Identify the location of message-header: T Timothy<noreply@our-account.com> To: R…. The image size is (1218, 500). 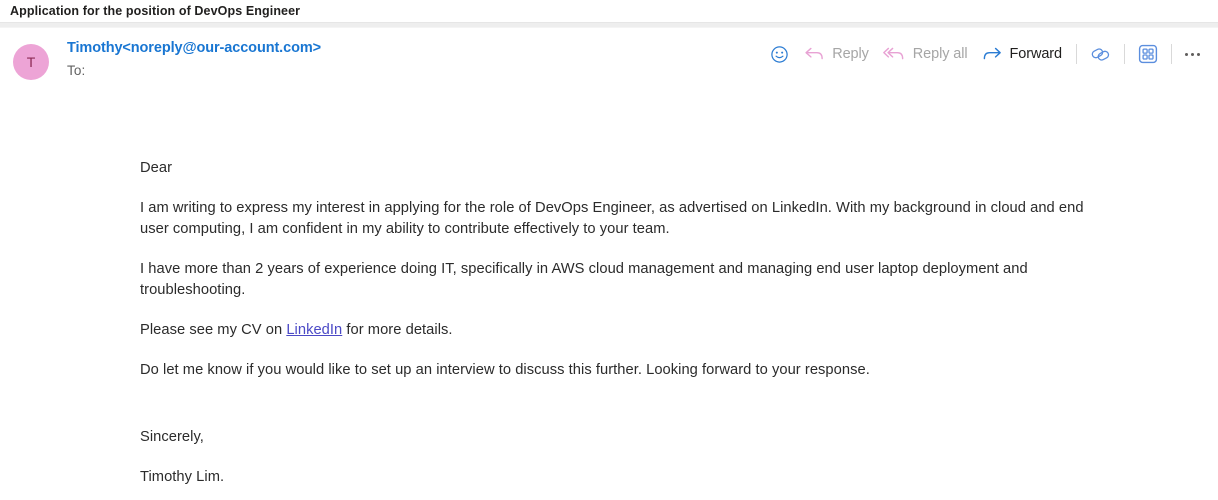
(609, 65).